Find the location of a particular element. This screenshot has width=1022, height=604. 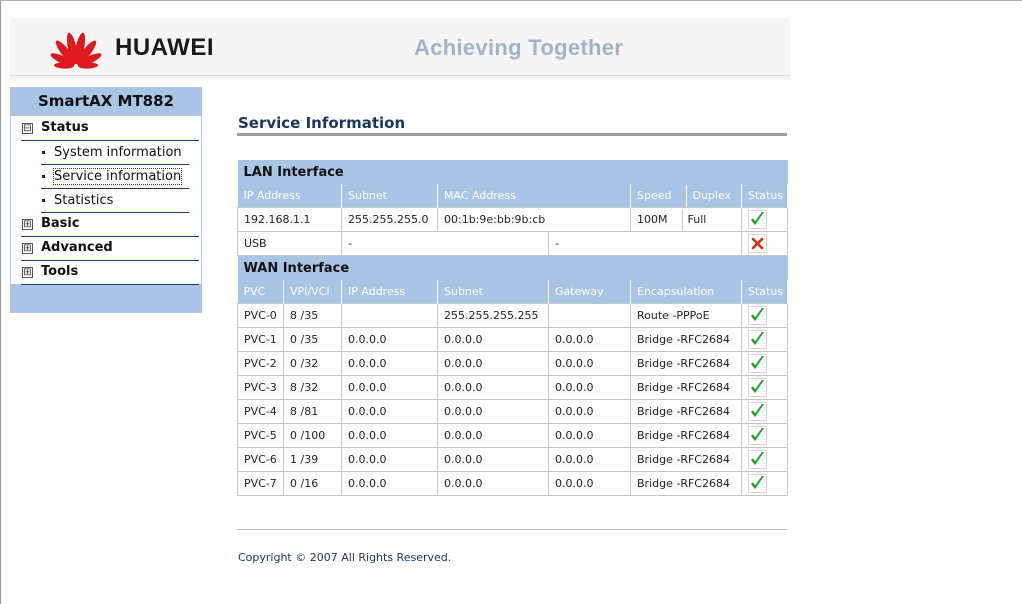

wan-pvc: PVC-6 is located at coordinates (260, 459).